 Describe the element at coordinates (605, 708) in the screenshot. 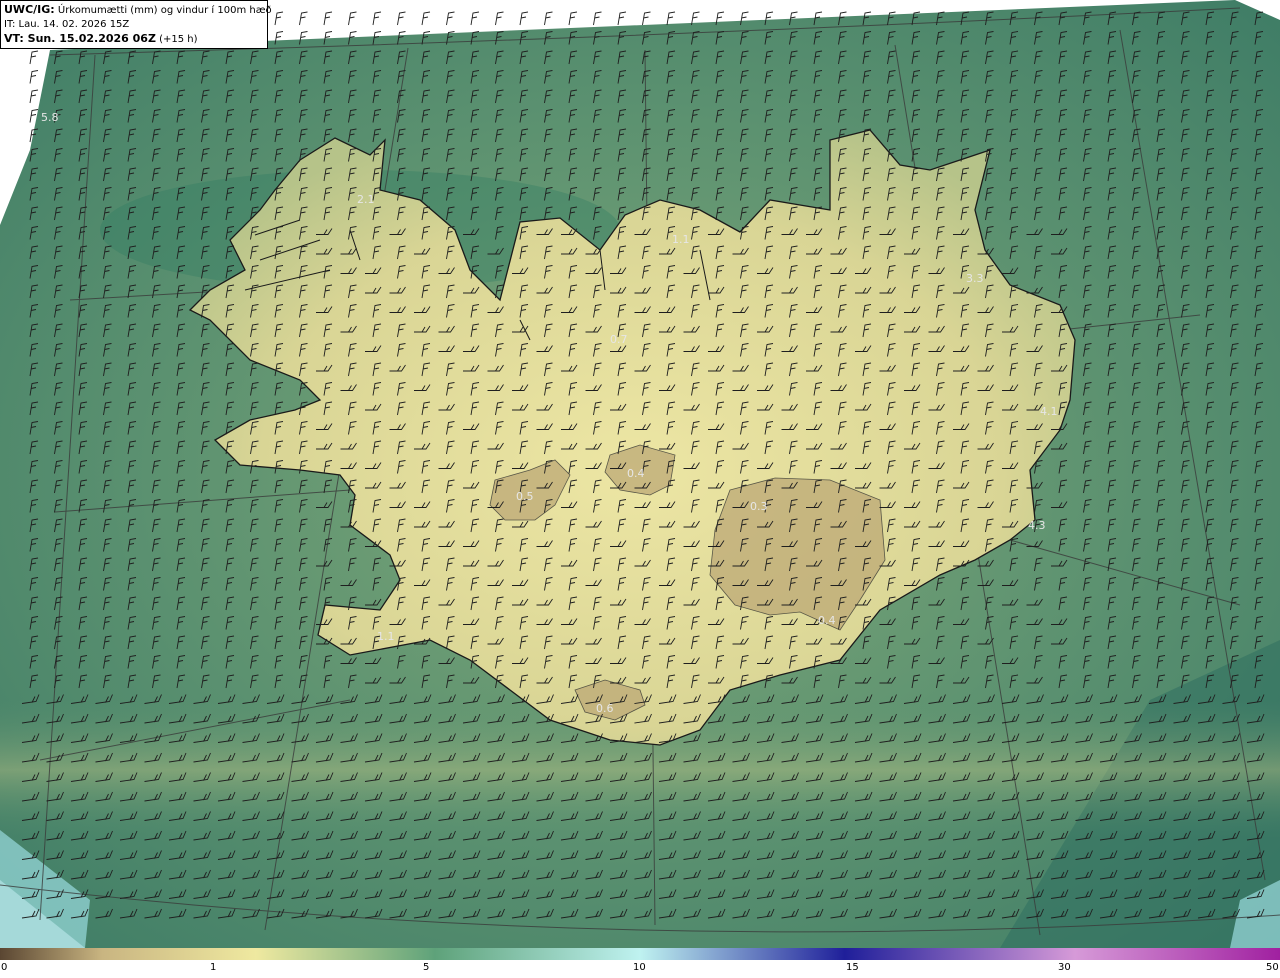

I see `map-value-label: 0.6` at that location.